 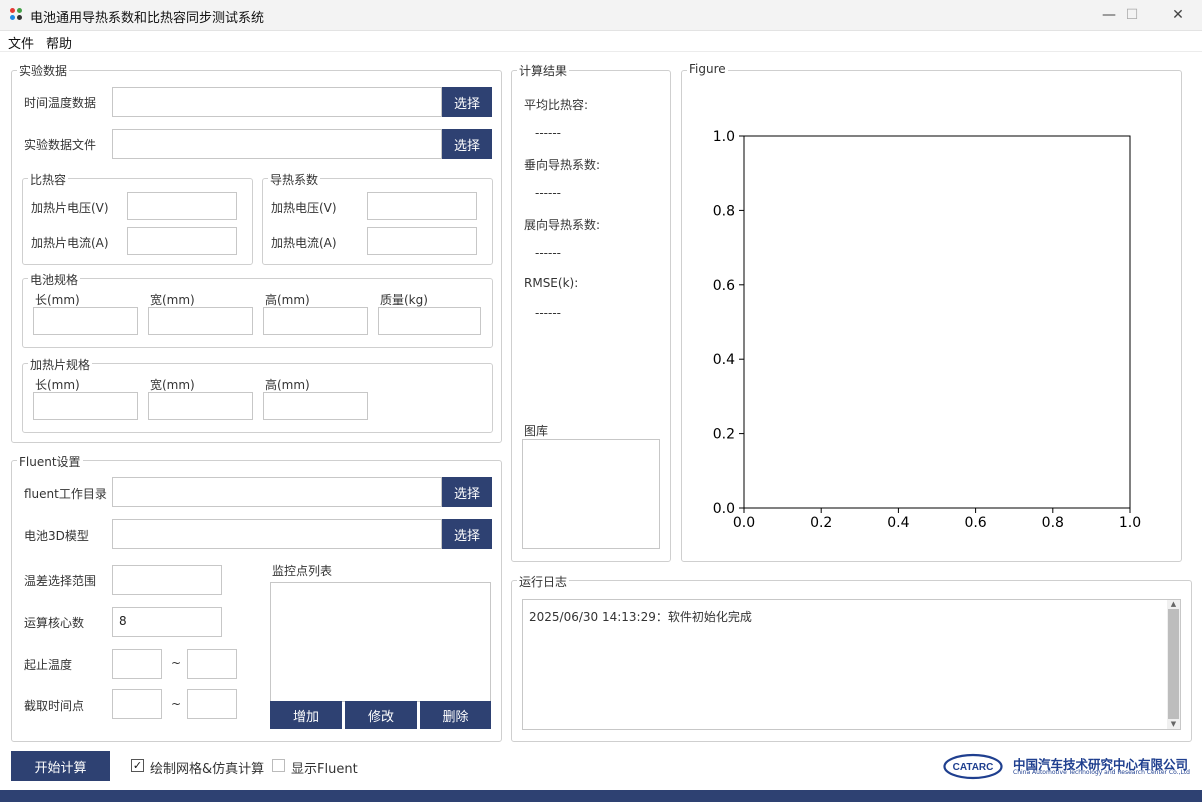 What do you see at coordinates (724, 509) in the screenshot?
I see `y-tick-label: 0.0` at bounding box center [724, 509].